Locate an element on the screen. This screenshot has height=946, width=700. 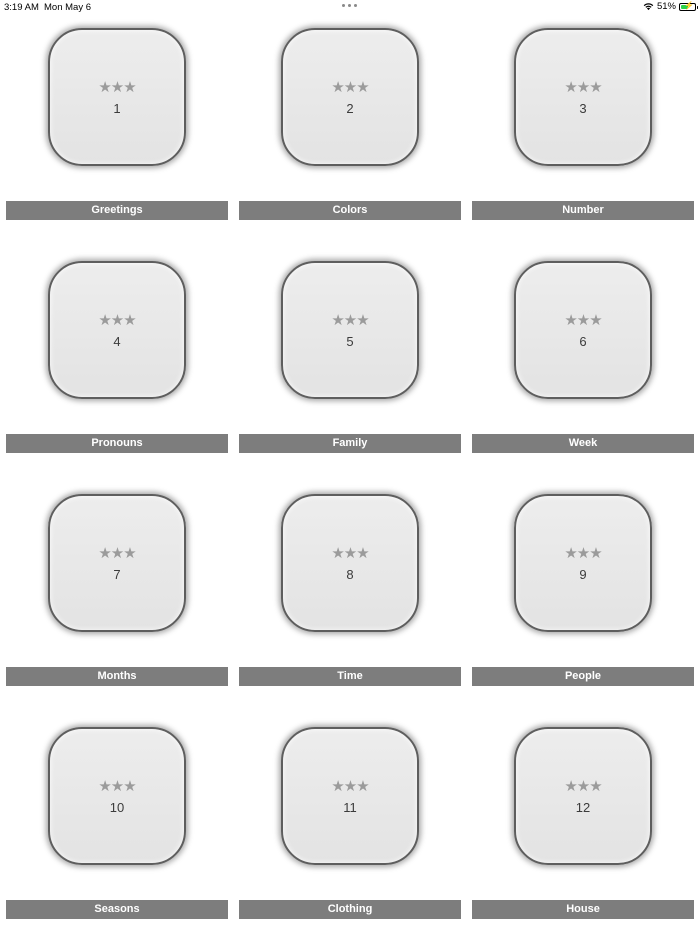
level-number: 2 is located at coordinates (350, 108).